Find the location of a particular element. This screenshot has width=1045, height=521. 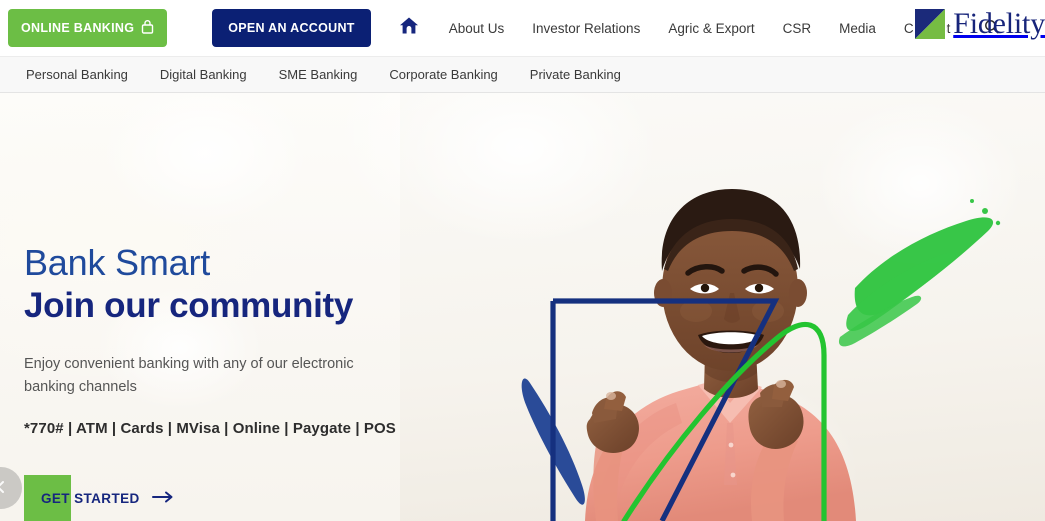

padlock-icon is located at coordinates (147, 28).